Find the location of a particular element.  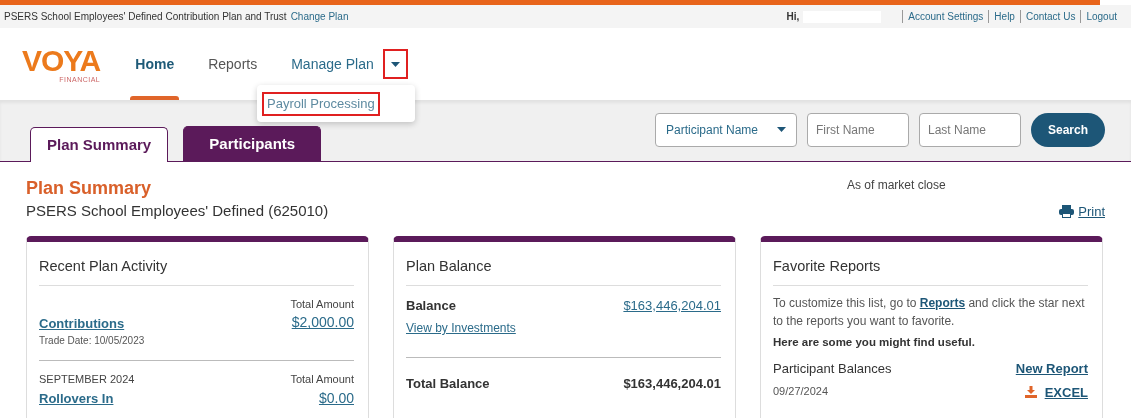

balance-link: $163,446,204.01 is located at coordinates (672, 305).